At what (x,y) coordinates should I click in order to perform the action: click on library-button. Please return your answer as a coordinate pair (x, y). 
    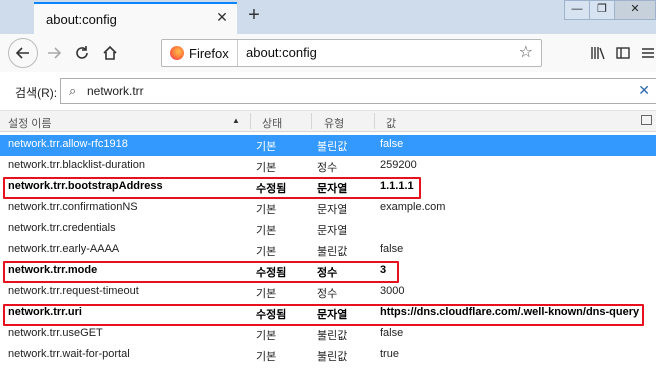
    Looking at the image, I should click on (598, 53).